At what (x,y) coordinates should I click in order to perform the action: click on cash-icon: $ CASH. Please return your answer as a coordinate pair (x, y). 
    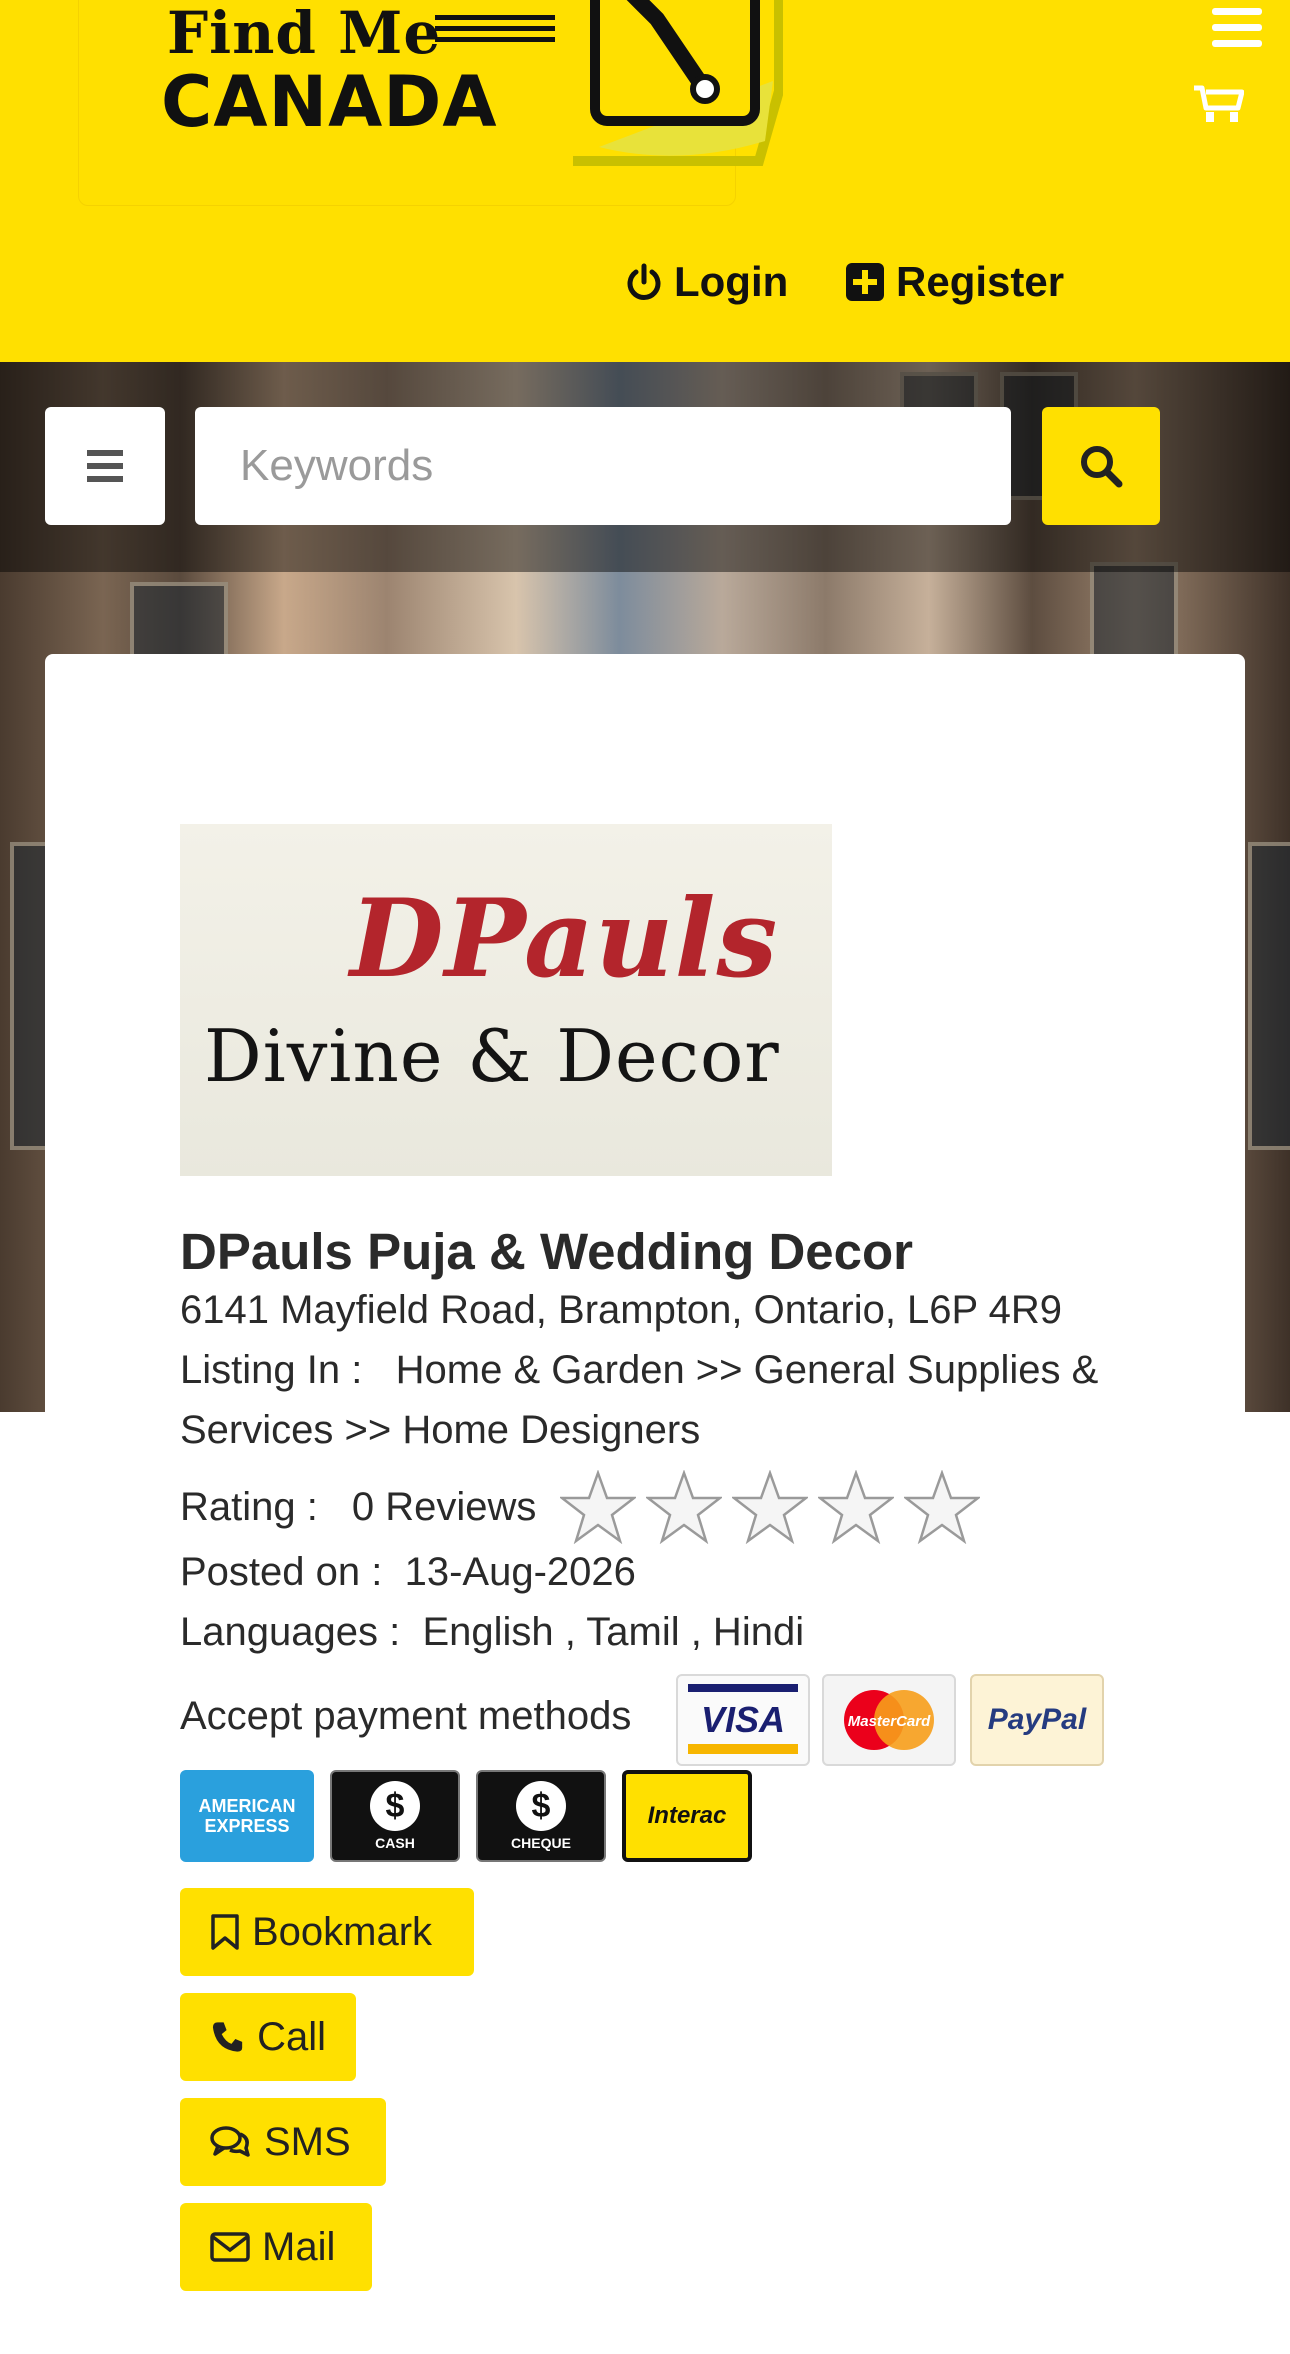
    Looking at the image, I should click on (395, 1816).